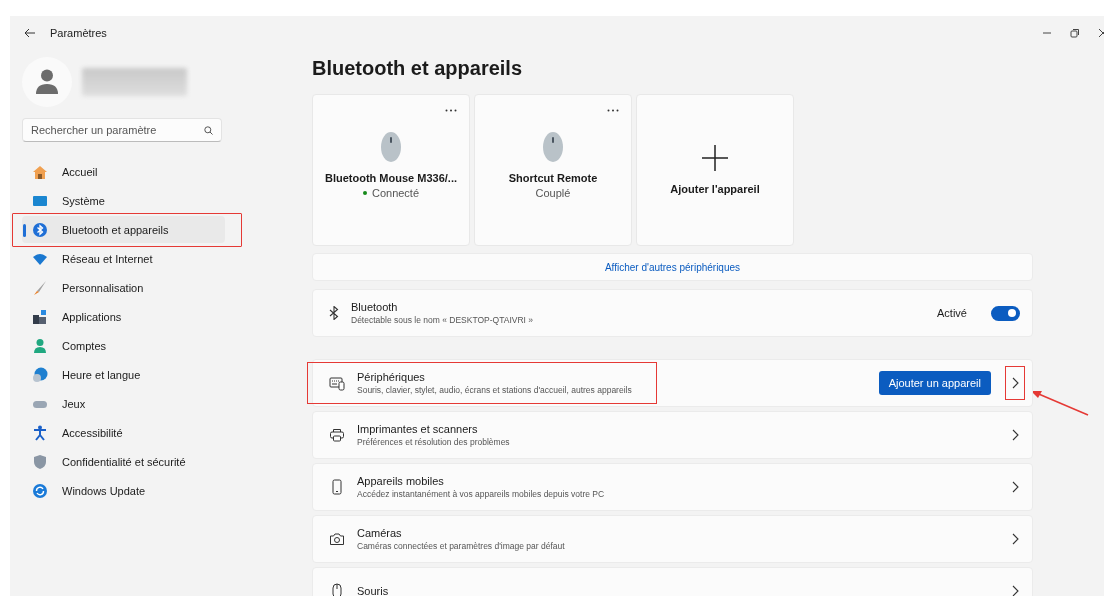 This screenshot has height=596, width=1104. I want to click on nav-item: Réseau et Internet, so click(123, 258).